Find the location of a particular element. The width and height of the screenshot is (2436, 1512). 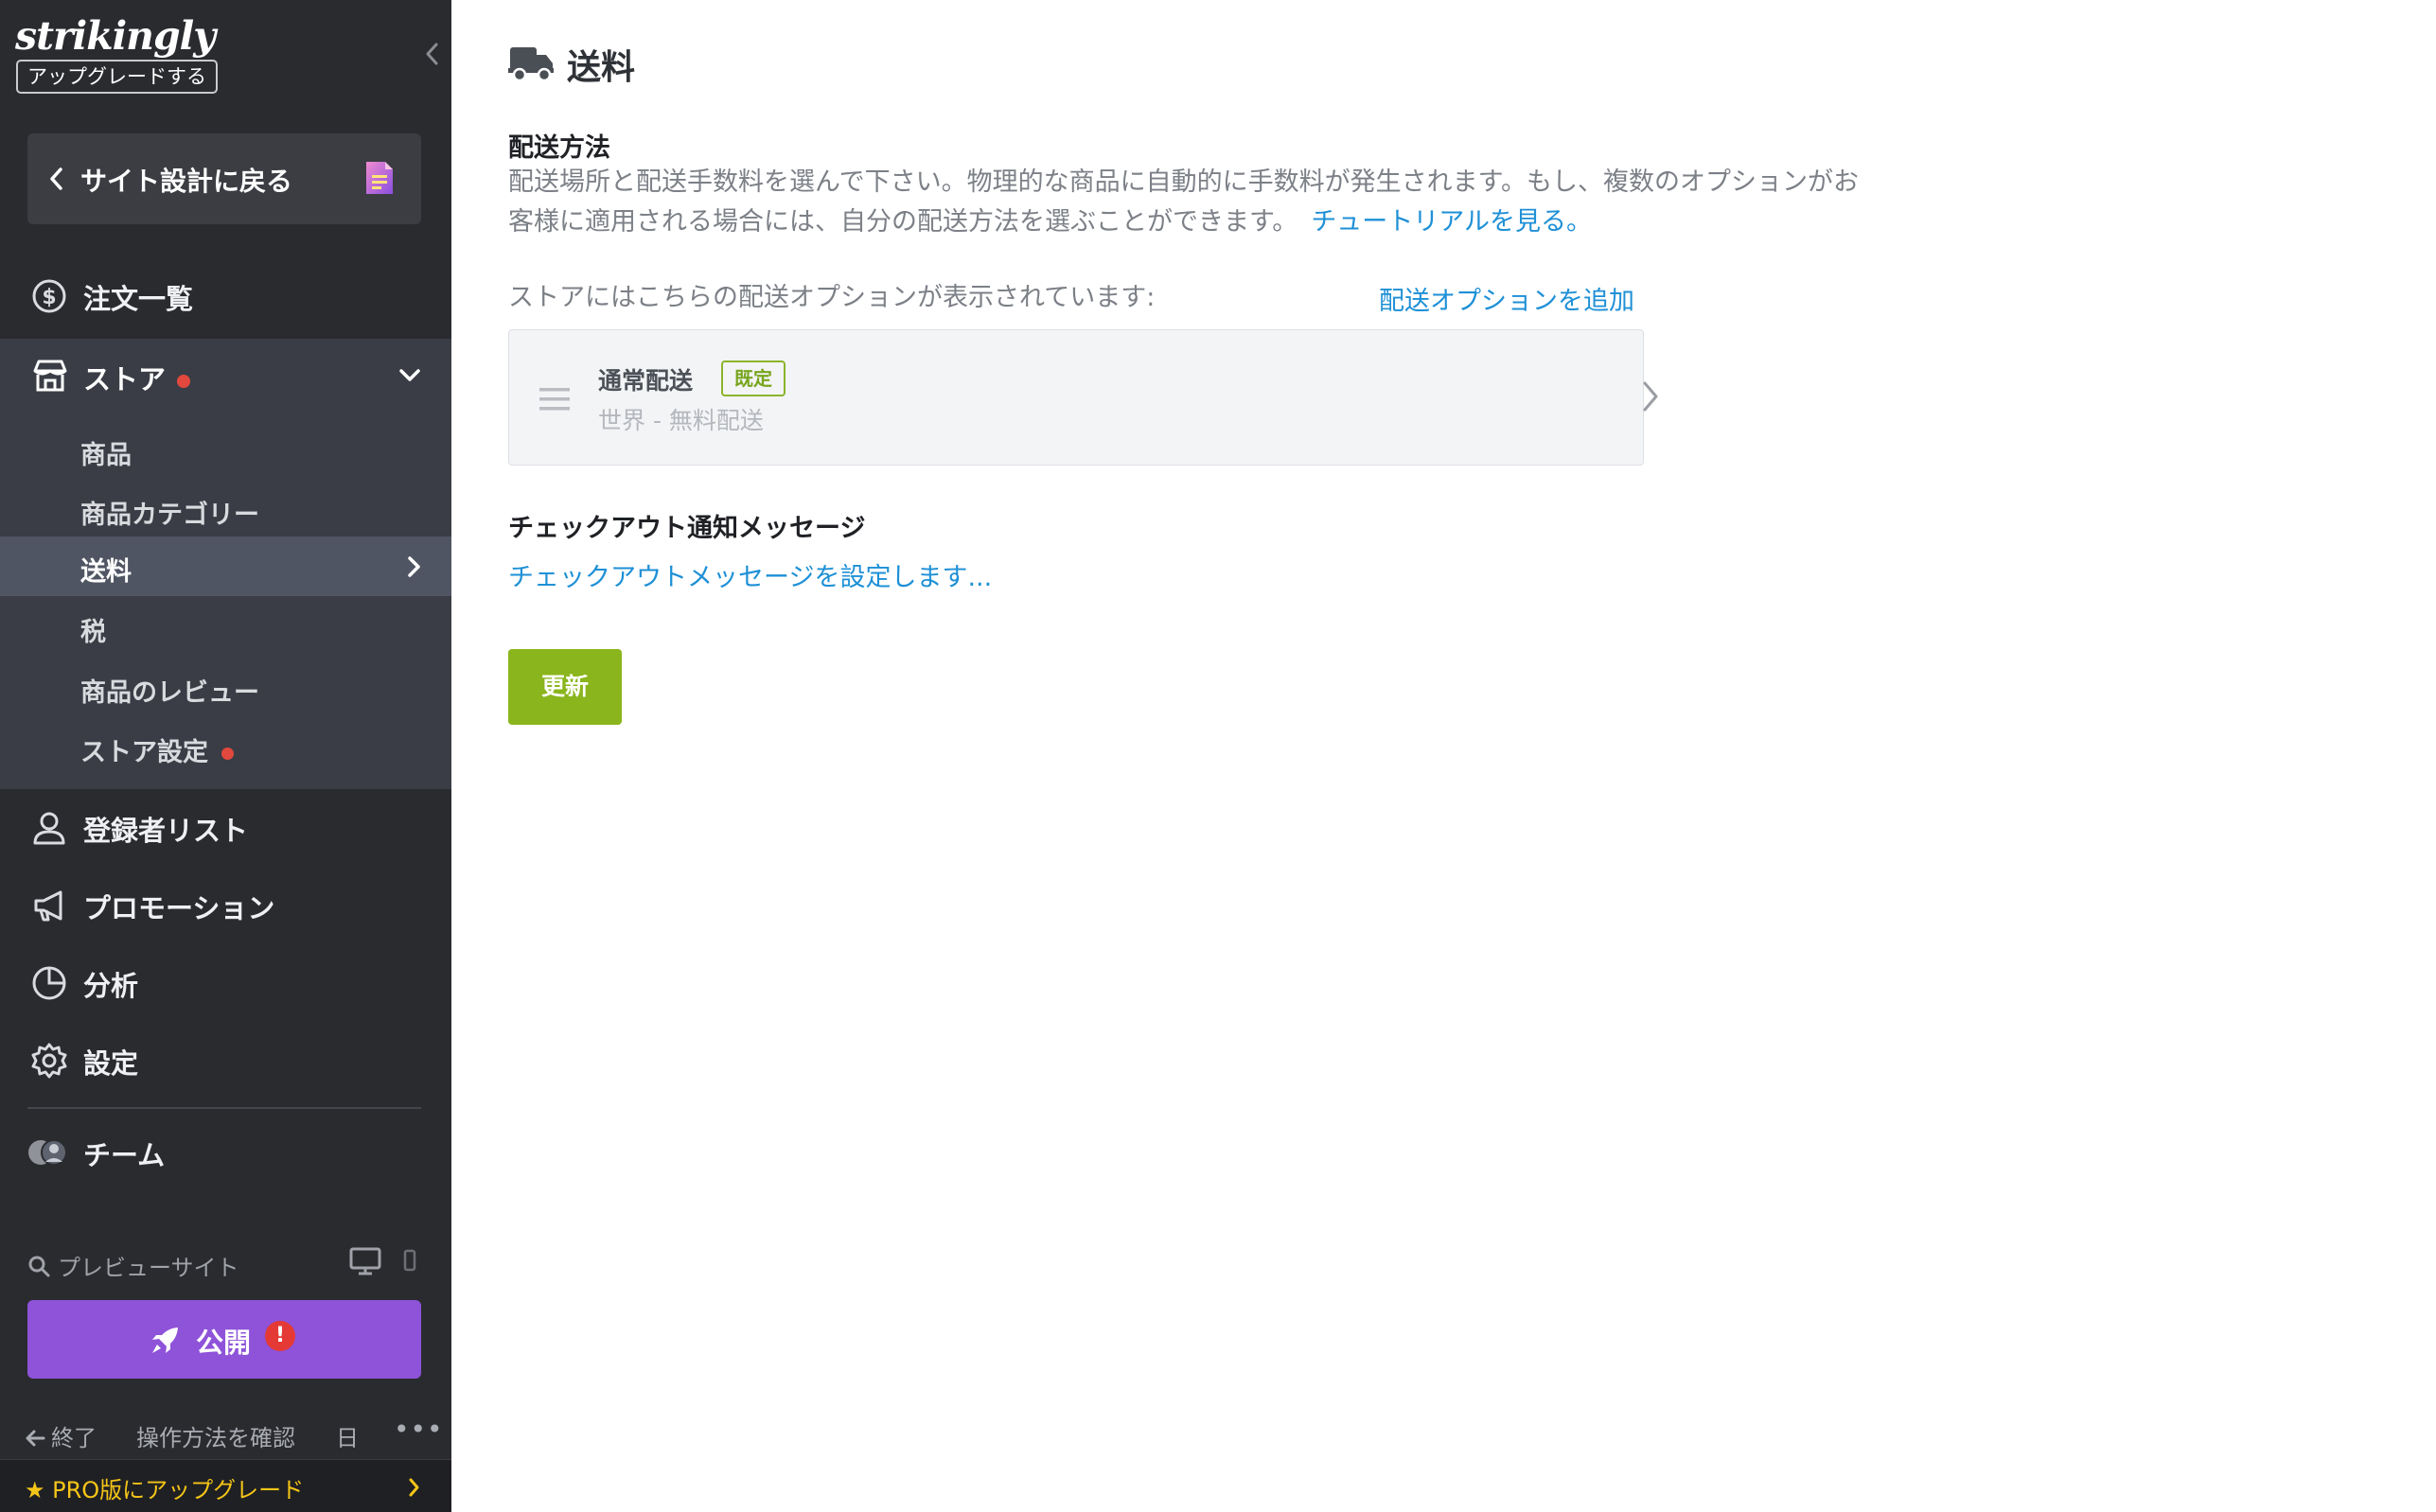

search-icon is located at coordinates (39, 1266).